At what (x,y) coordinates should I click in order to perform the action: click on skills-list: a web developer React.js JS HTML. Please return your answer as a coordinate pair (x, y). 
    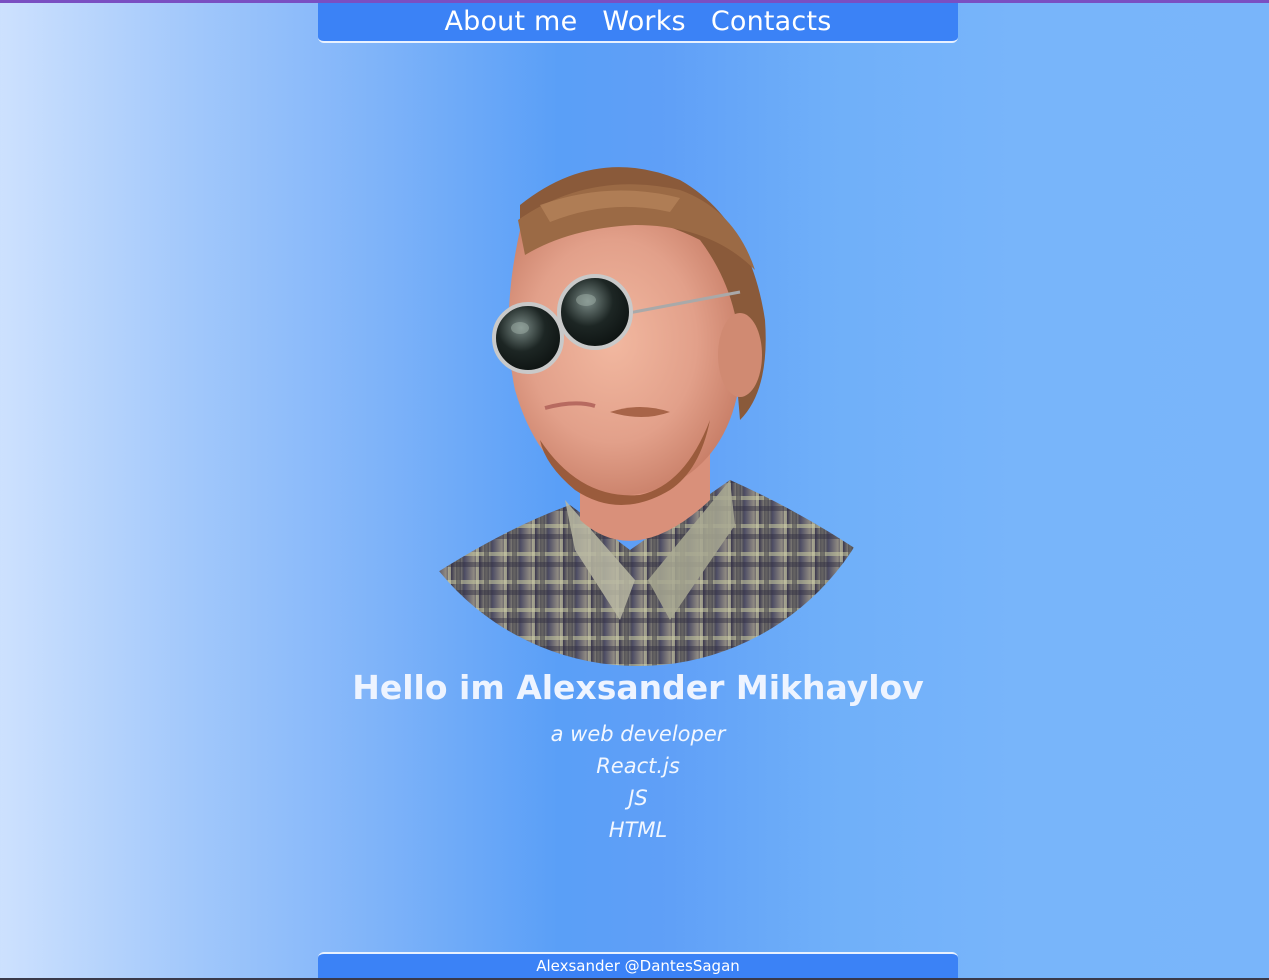
    Looking at the image, I should click on (634, 782).